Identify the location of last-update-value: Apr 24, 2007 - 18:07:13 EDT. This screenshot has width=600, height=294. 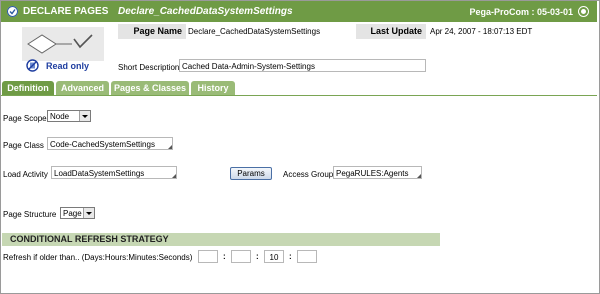
(481, 31).